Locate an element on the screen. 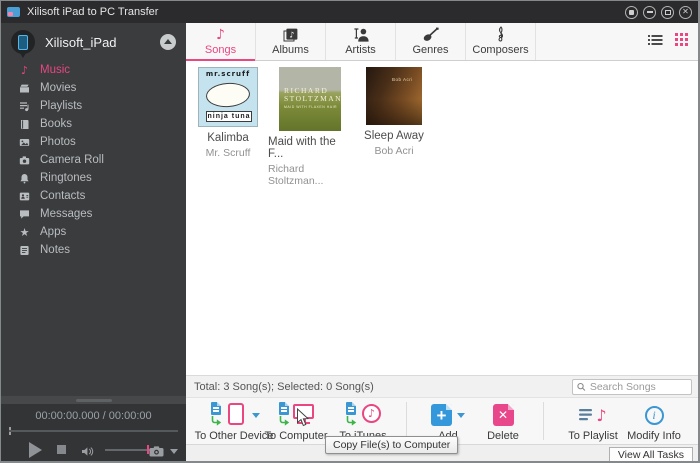  modify-info-button: i Modify Info is located at coordinates (654, 421).